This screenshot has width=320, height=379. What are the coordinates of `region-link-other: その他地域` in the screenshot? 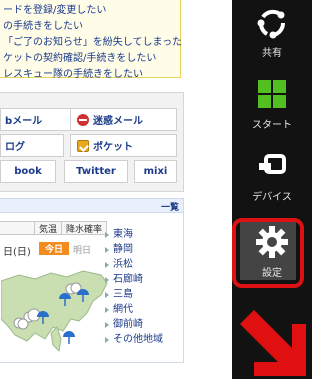 It's located at (134, 339).